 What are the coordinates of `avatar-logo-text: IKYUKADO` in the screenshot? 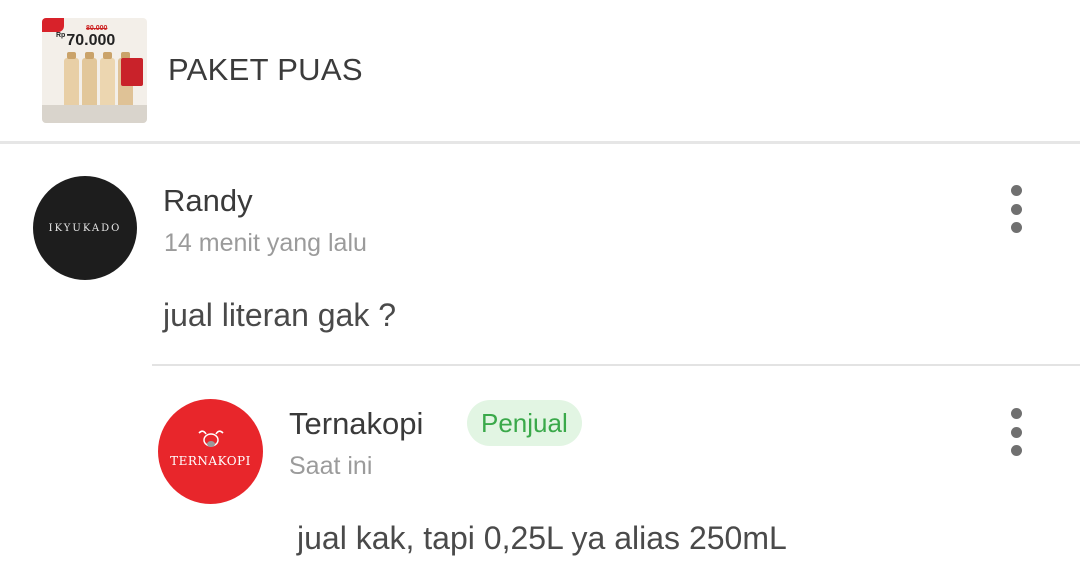 It's located at (85, 228).